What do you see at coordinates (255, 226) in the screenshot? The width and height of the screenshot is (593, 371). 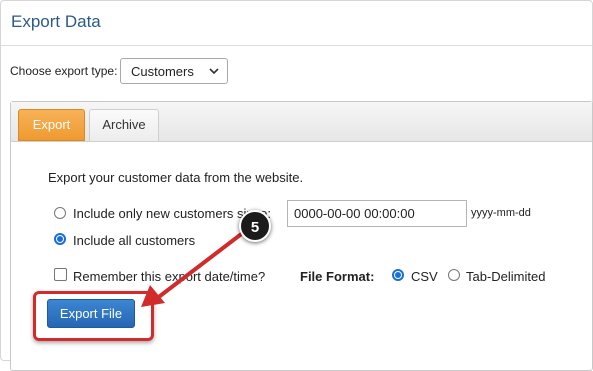 I see `step-number-badge: 5` at bounding box center [255, 226].